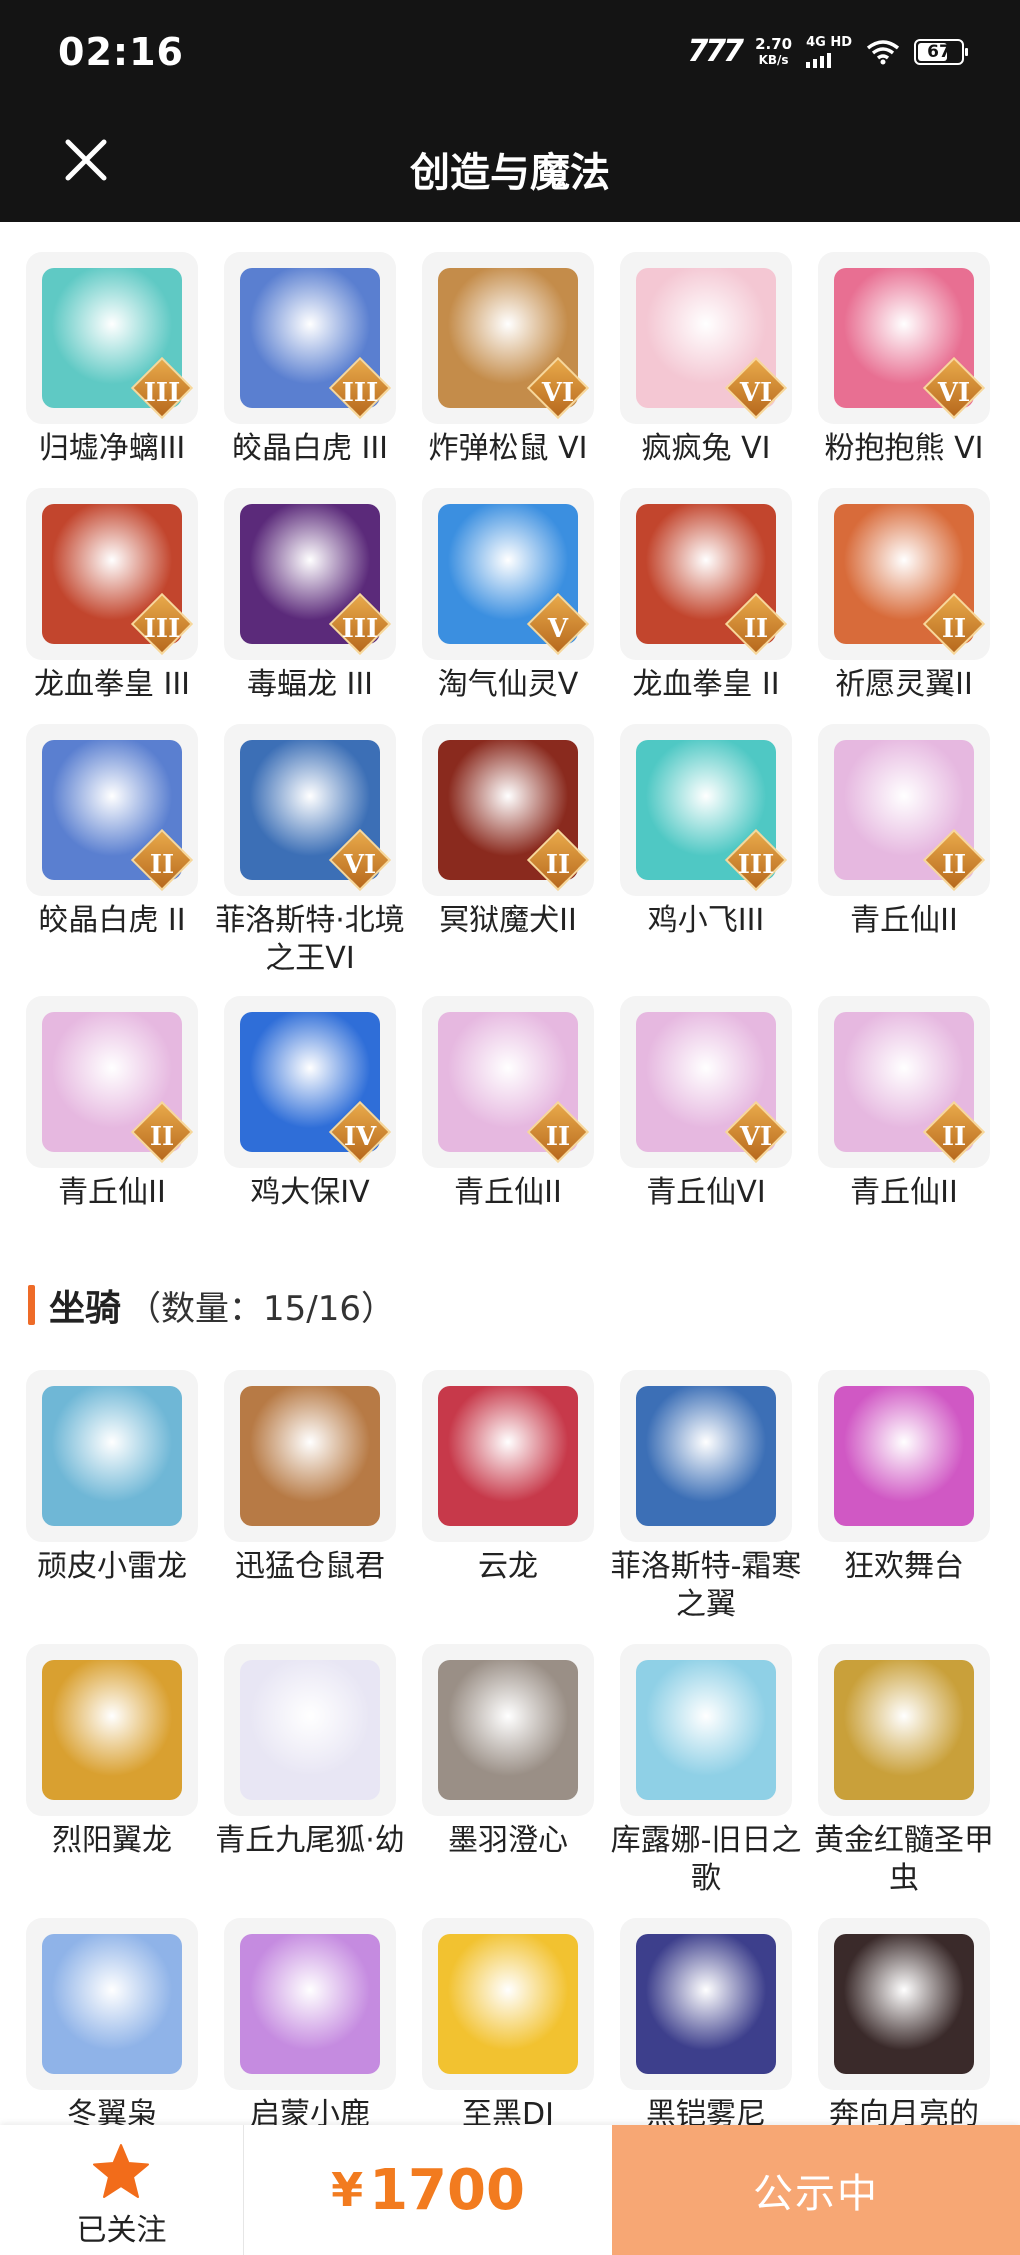  I want to click on pet-card: II 皎晶白虎 II, so click(112, 832).